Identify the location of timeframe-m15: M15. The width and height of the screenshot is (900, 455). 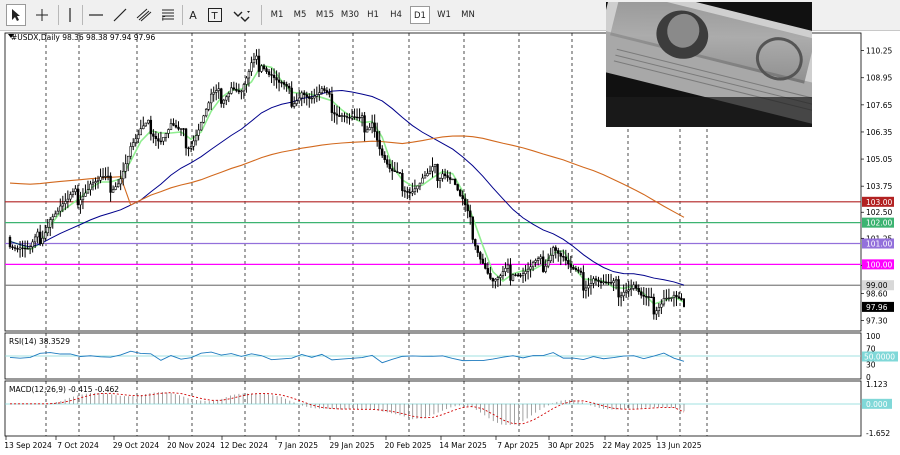
(325, 15).